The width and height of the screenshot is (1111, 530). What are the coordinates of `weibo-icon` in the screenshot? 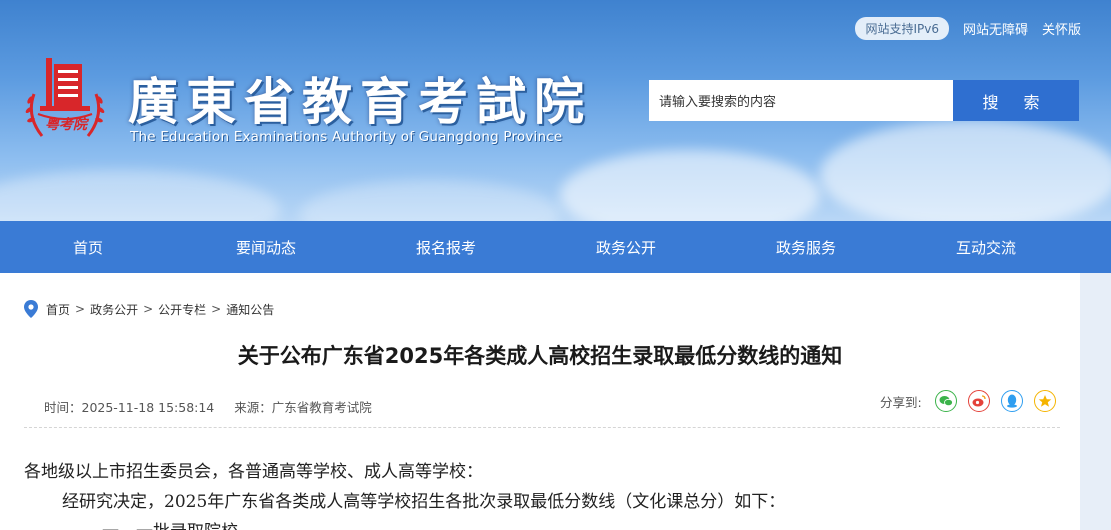 It's located at (978, 401).